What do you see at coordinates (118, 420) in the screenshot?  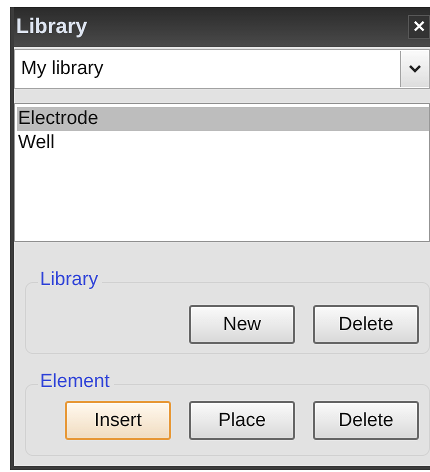 I see `button: Insert` at bounding box center [118, 420].